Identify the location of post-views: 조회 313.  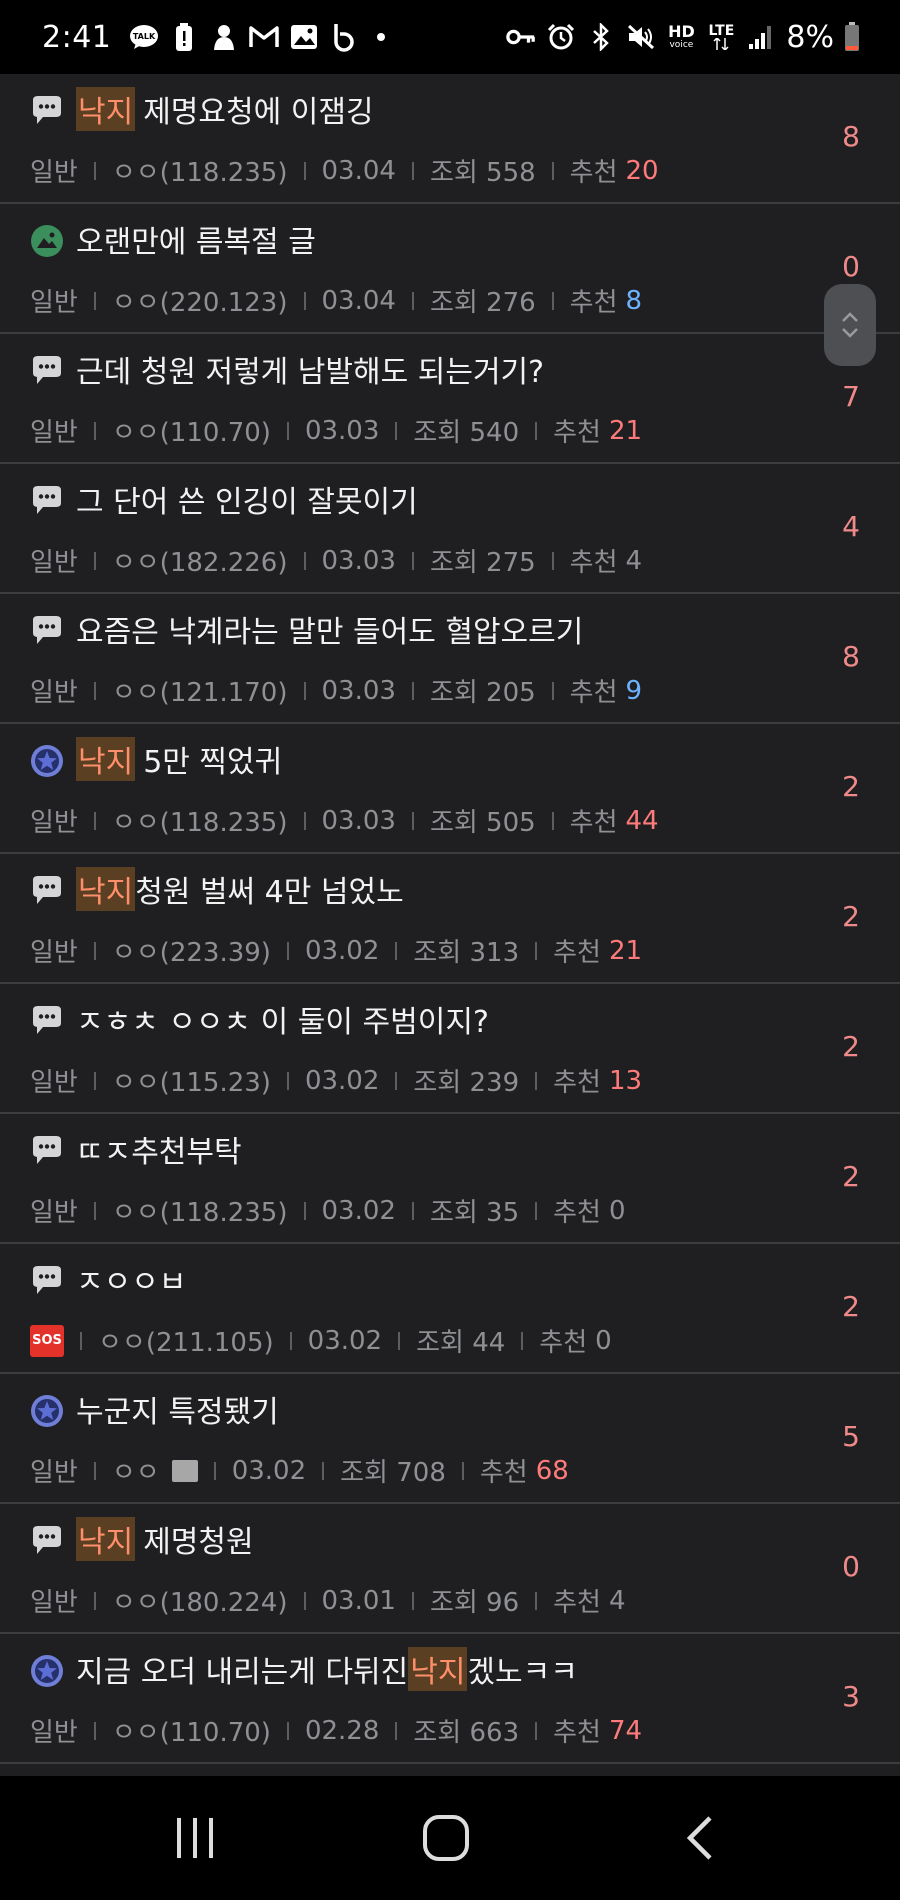
(466, 953).